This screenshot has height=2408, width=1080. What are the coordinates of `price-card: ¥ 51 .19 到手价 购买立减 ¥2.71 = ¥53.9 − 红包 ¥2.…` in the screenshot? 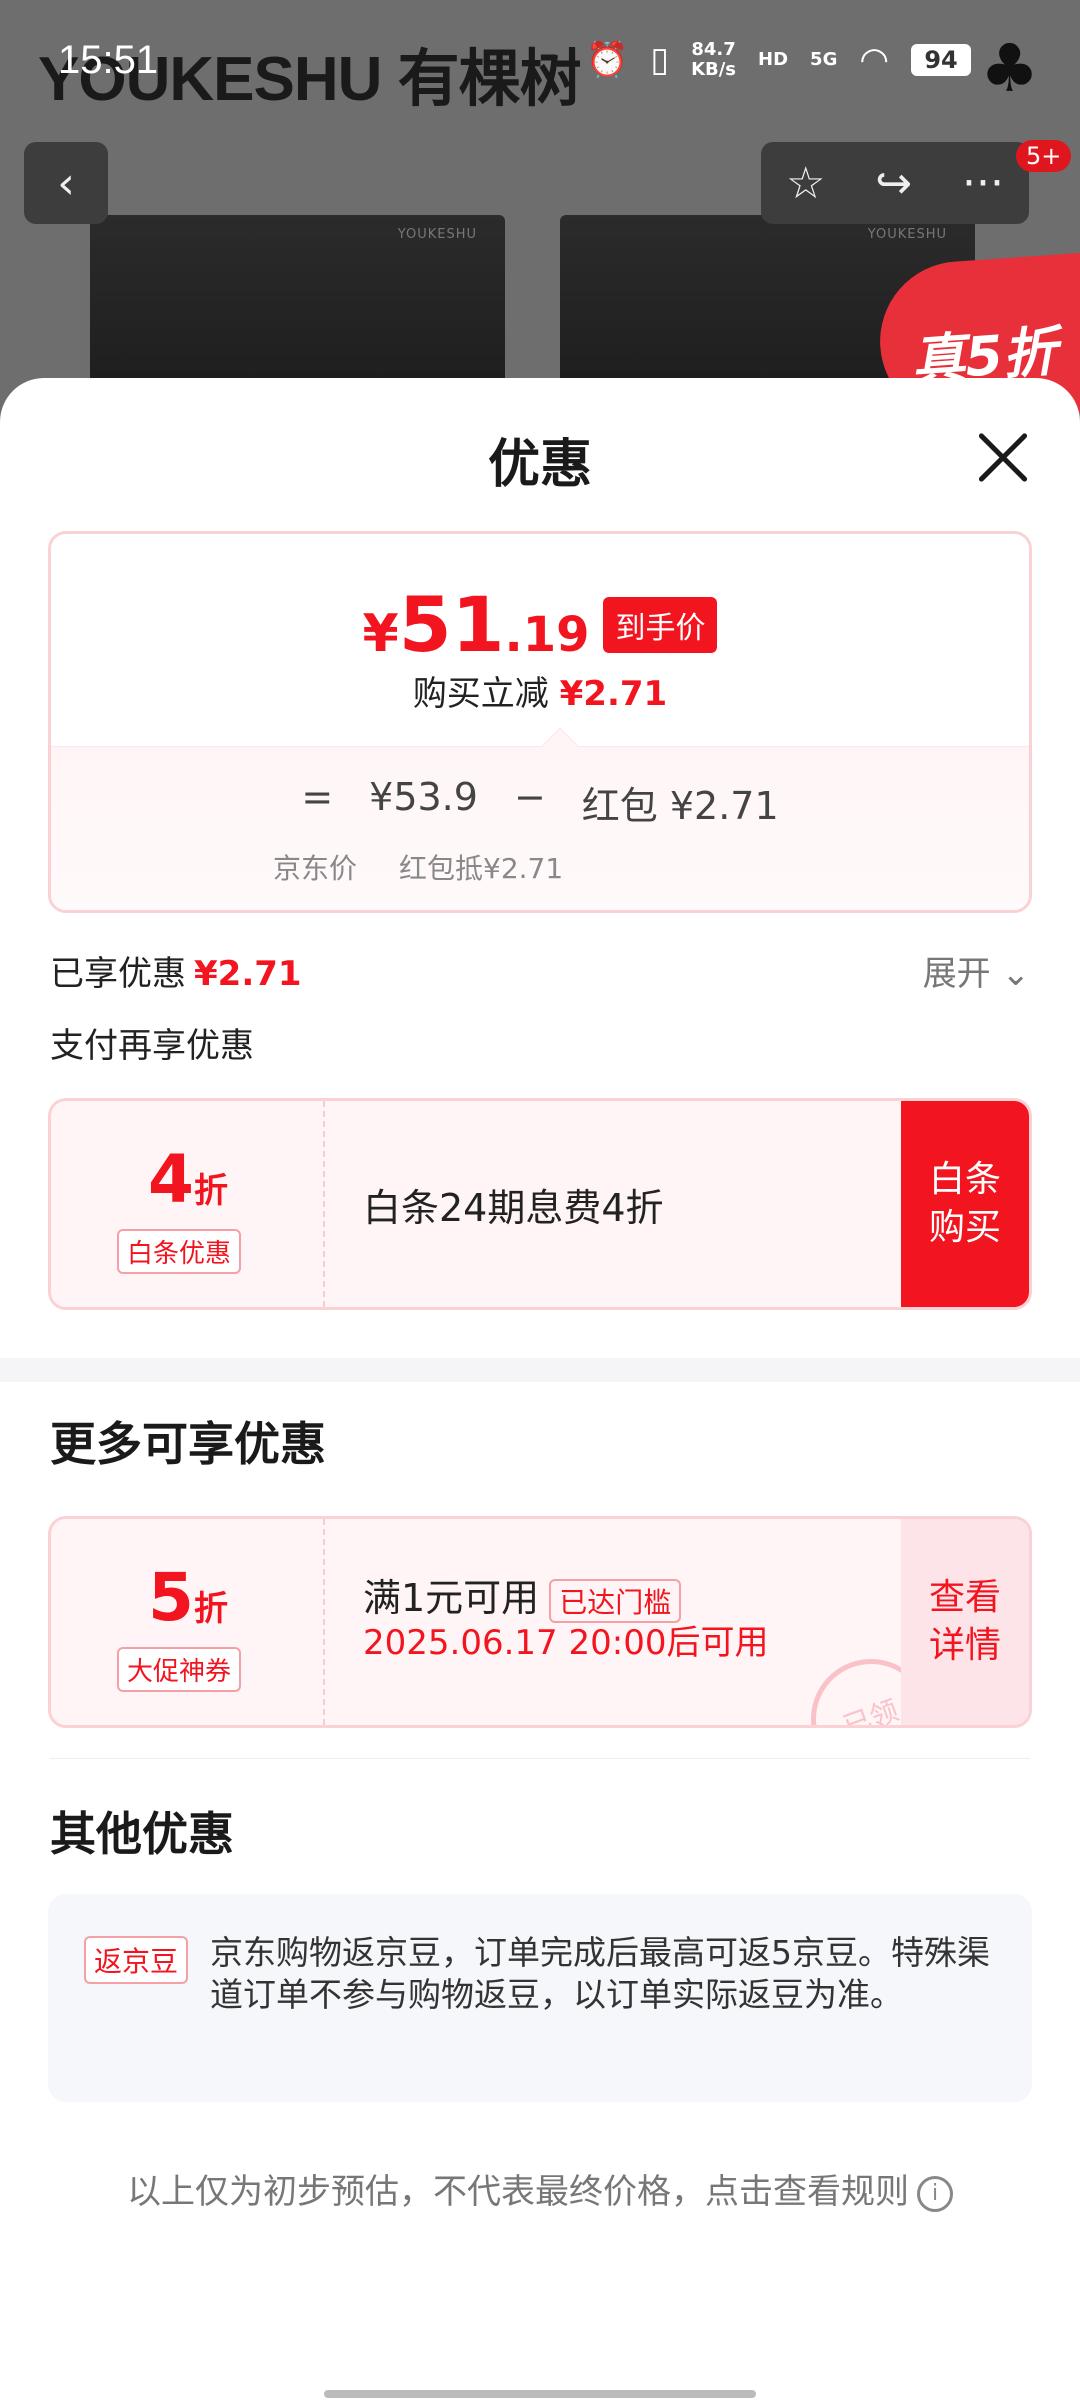 It's located at (540, 722).